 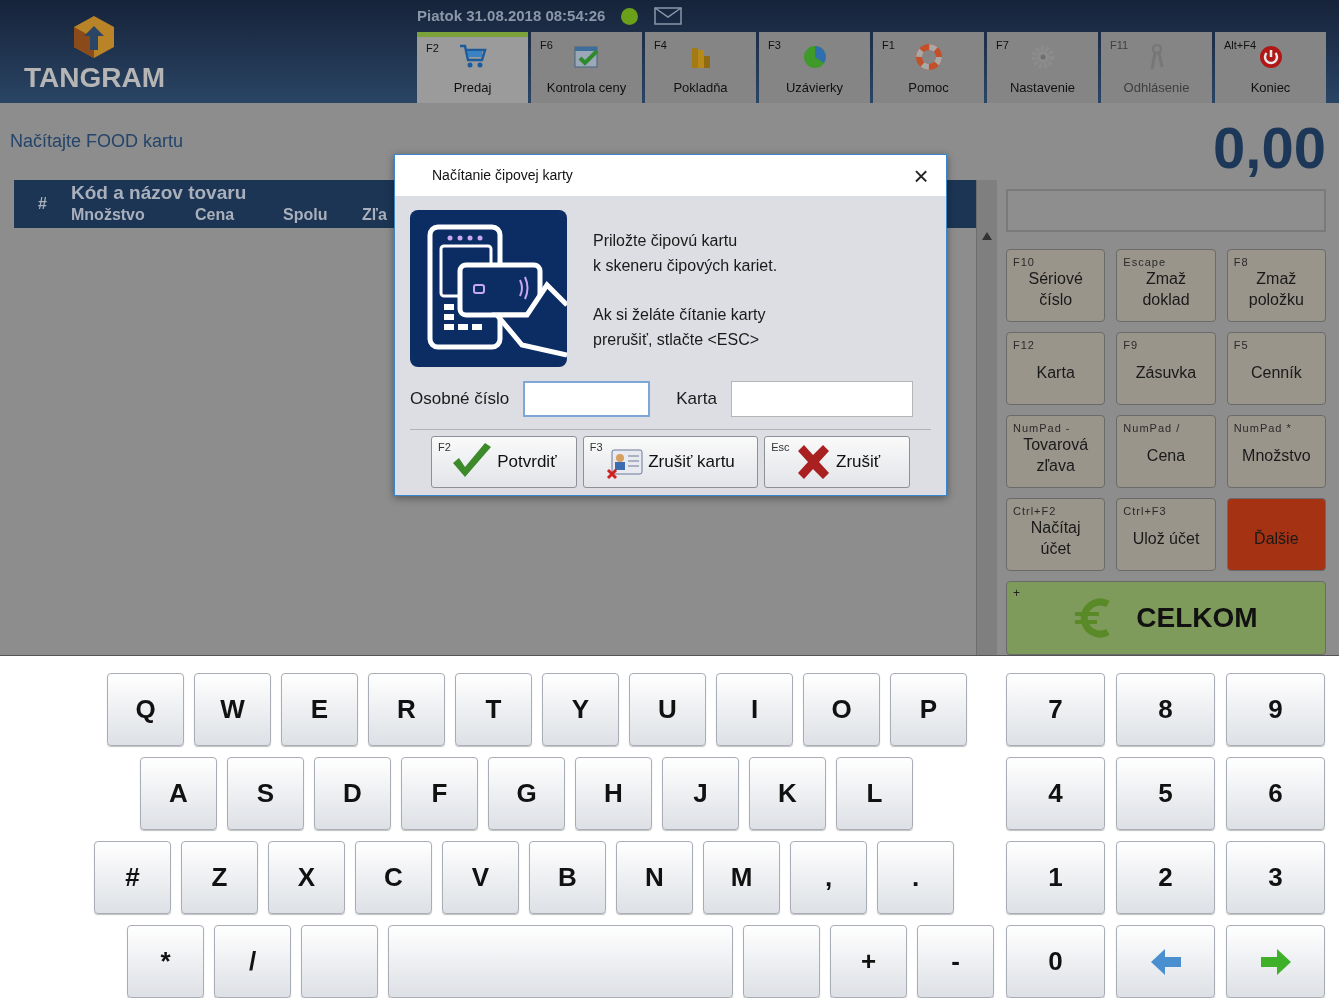 What do you see at coordinates (667, 709) in the screenshot?
I see `keyboard-key: U` at bounding box center [667, 709].